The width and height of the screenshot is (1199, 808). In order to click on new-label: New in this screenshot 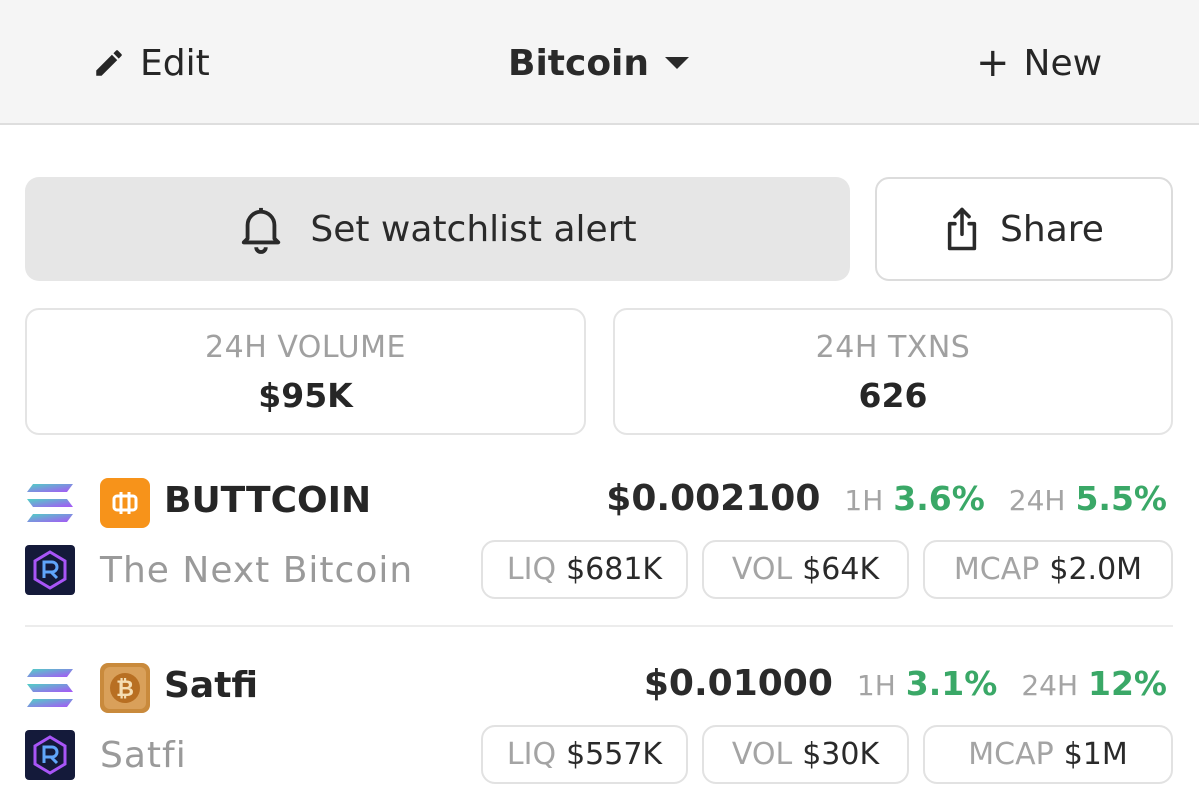, I will do `click(1063, 63)`.